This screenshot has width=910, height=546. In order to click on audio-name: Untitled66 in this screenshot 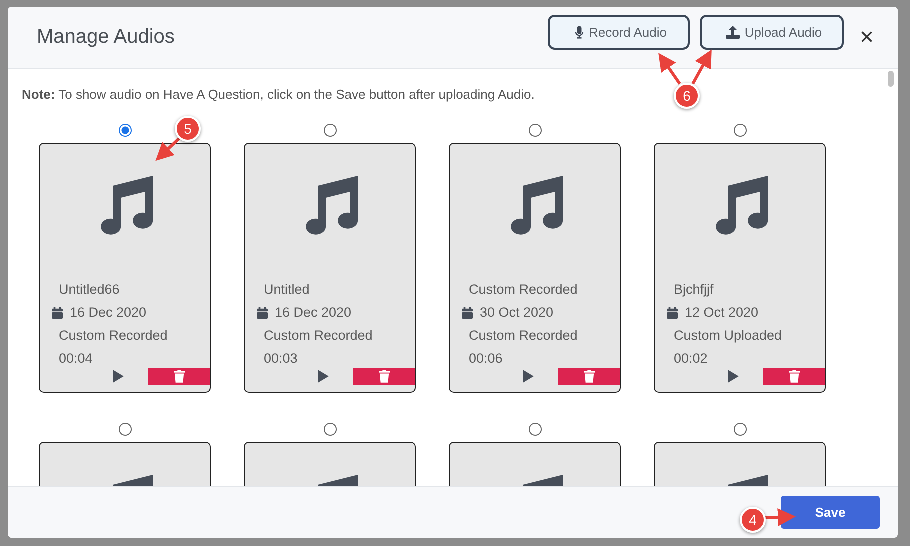, I will do `click(89, 290)`.